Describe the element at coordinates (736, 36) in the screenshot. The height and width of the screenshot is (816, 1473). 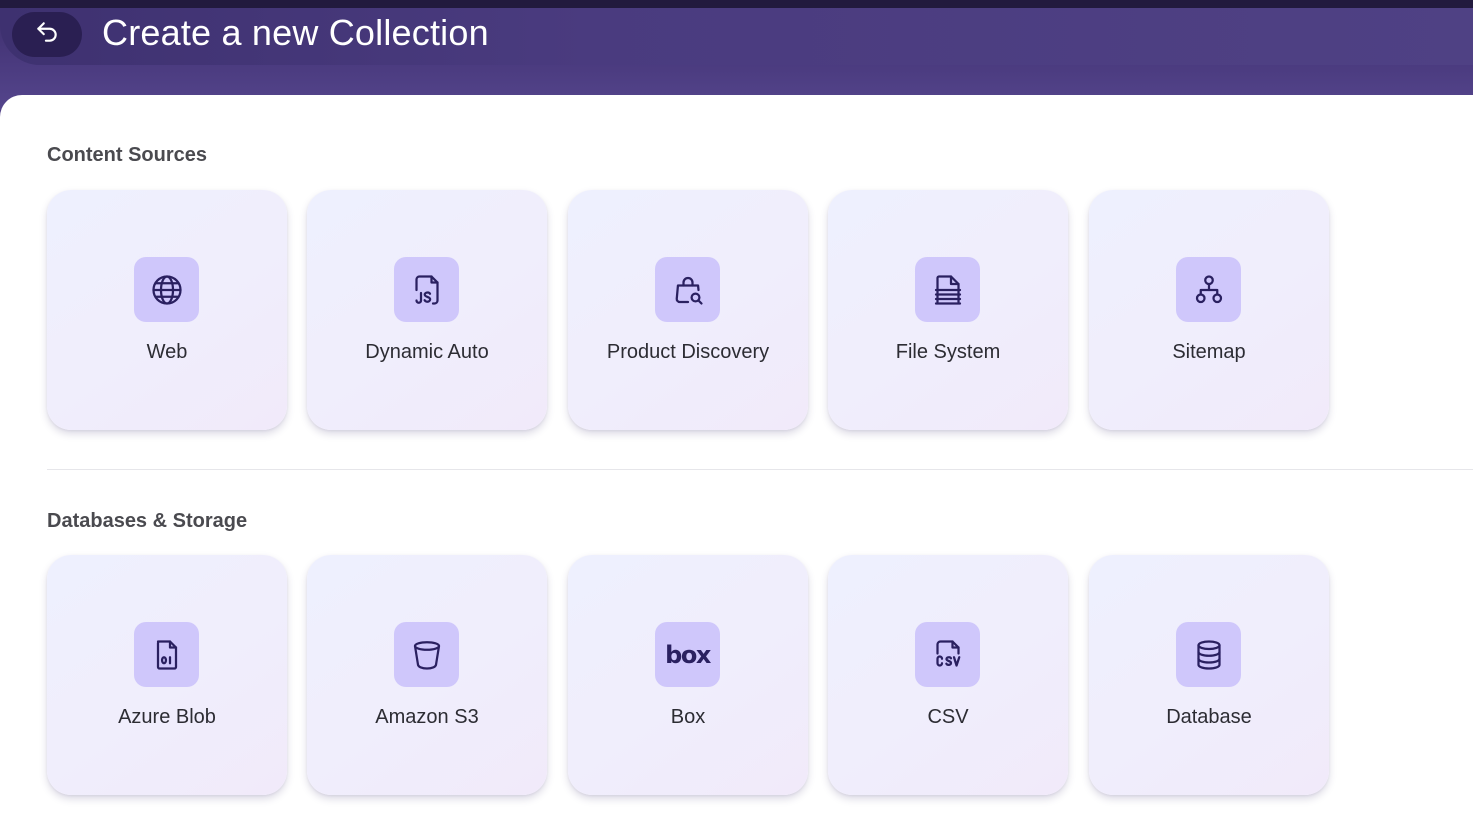
I see `header: Create a new Collection` at that location.